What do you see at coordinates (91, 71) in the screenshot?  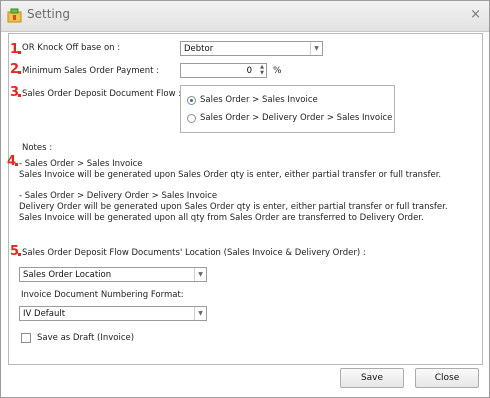 I see `min-payment-label: Minimum Sales Order Payment :` at bounding box center [91, 71].